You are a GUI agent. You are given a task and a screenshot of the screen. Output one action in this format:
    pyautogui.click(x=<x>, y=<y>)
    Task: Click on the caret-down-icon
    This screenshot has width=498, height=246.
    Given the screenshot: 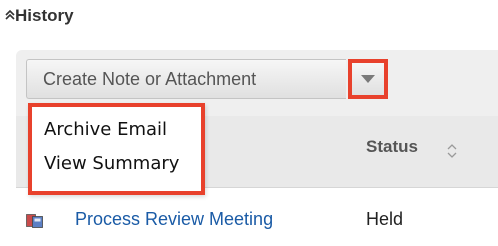 What is the action you would take?
    pyautogui.click(x=368, y=79)
    